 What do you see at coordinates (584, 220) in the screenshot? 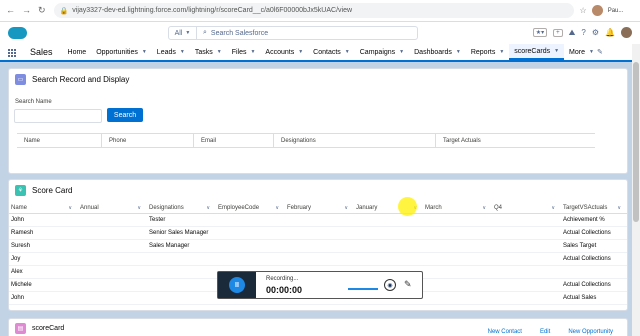
I see `cell-target: Achievement %` at bounding box center [584, 220].